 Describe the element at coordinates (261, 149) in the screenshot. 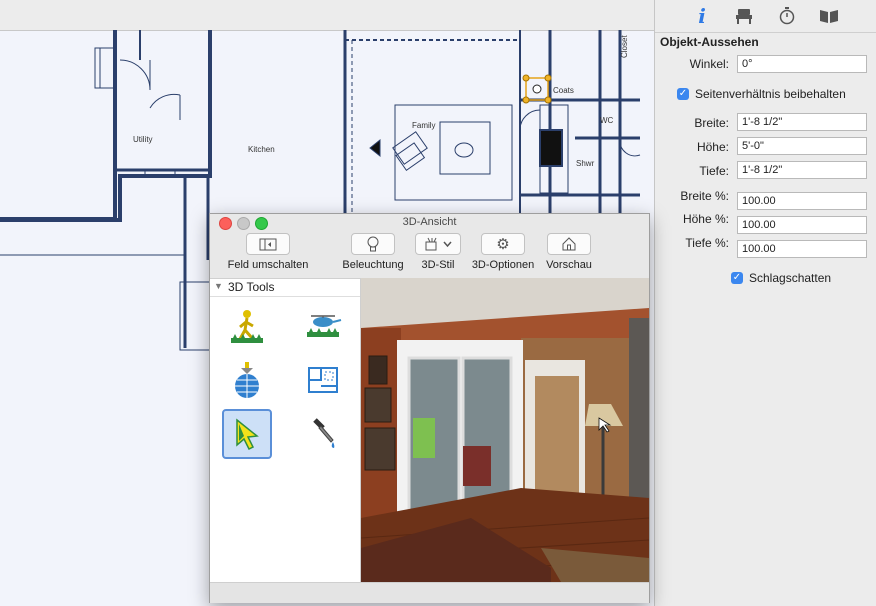

I see `room-label-kitchen: Kitchen` at that location.